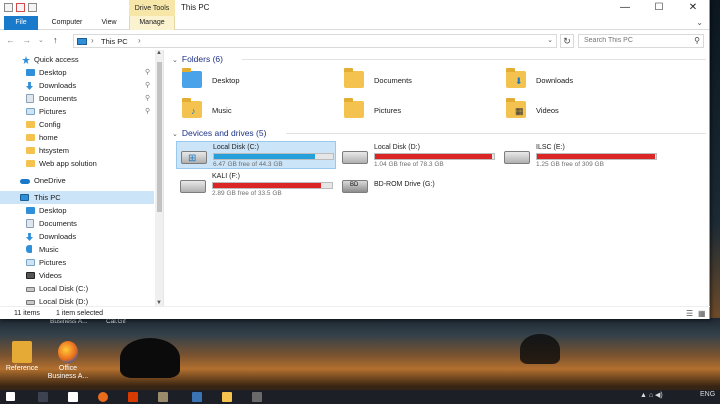 The image size is (720, 404). I want to click on taskbar: ▲ ⌂ ◀) ENG, so click(360, 397).